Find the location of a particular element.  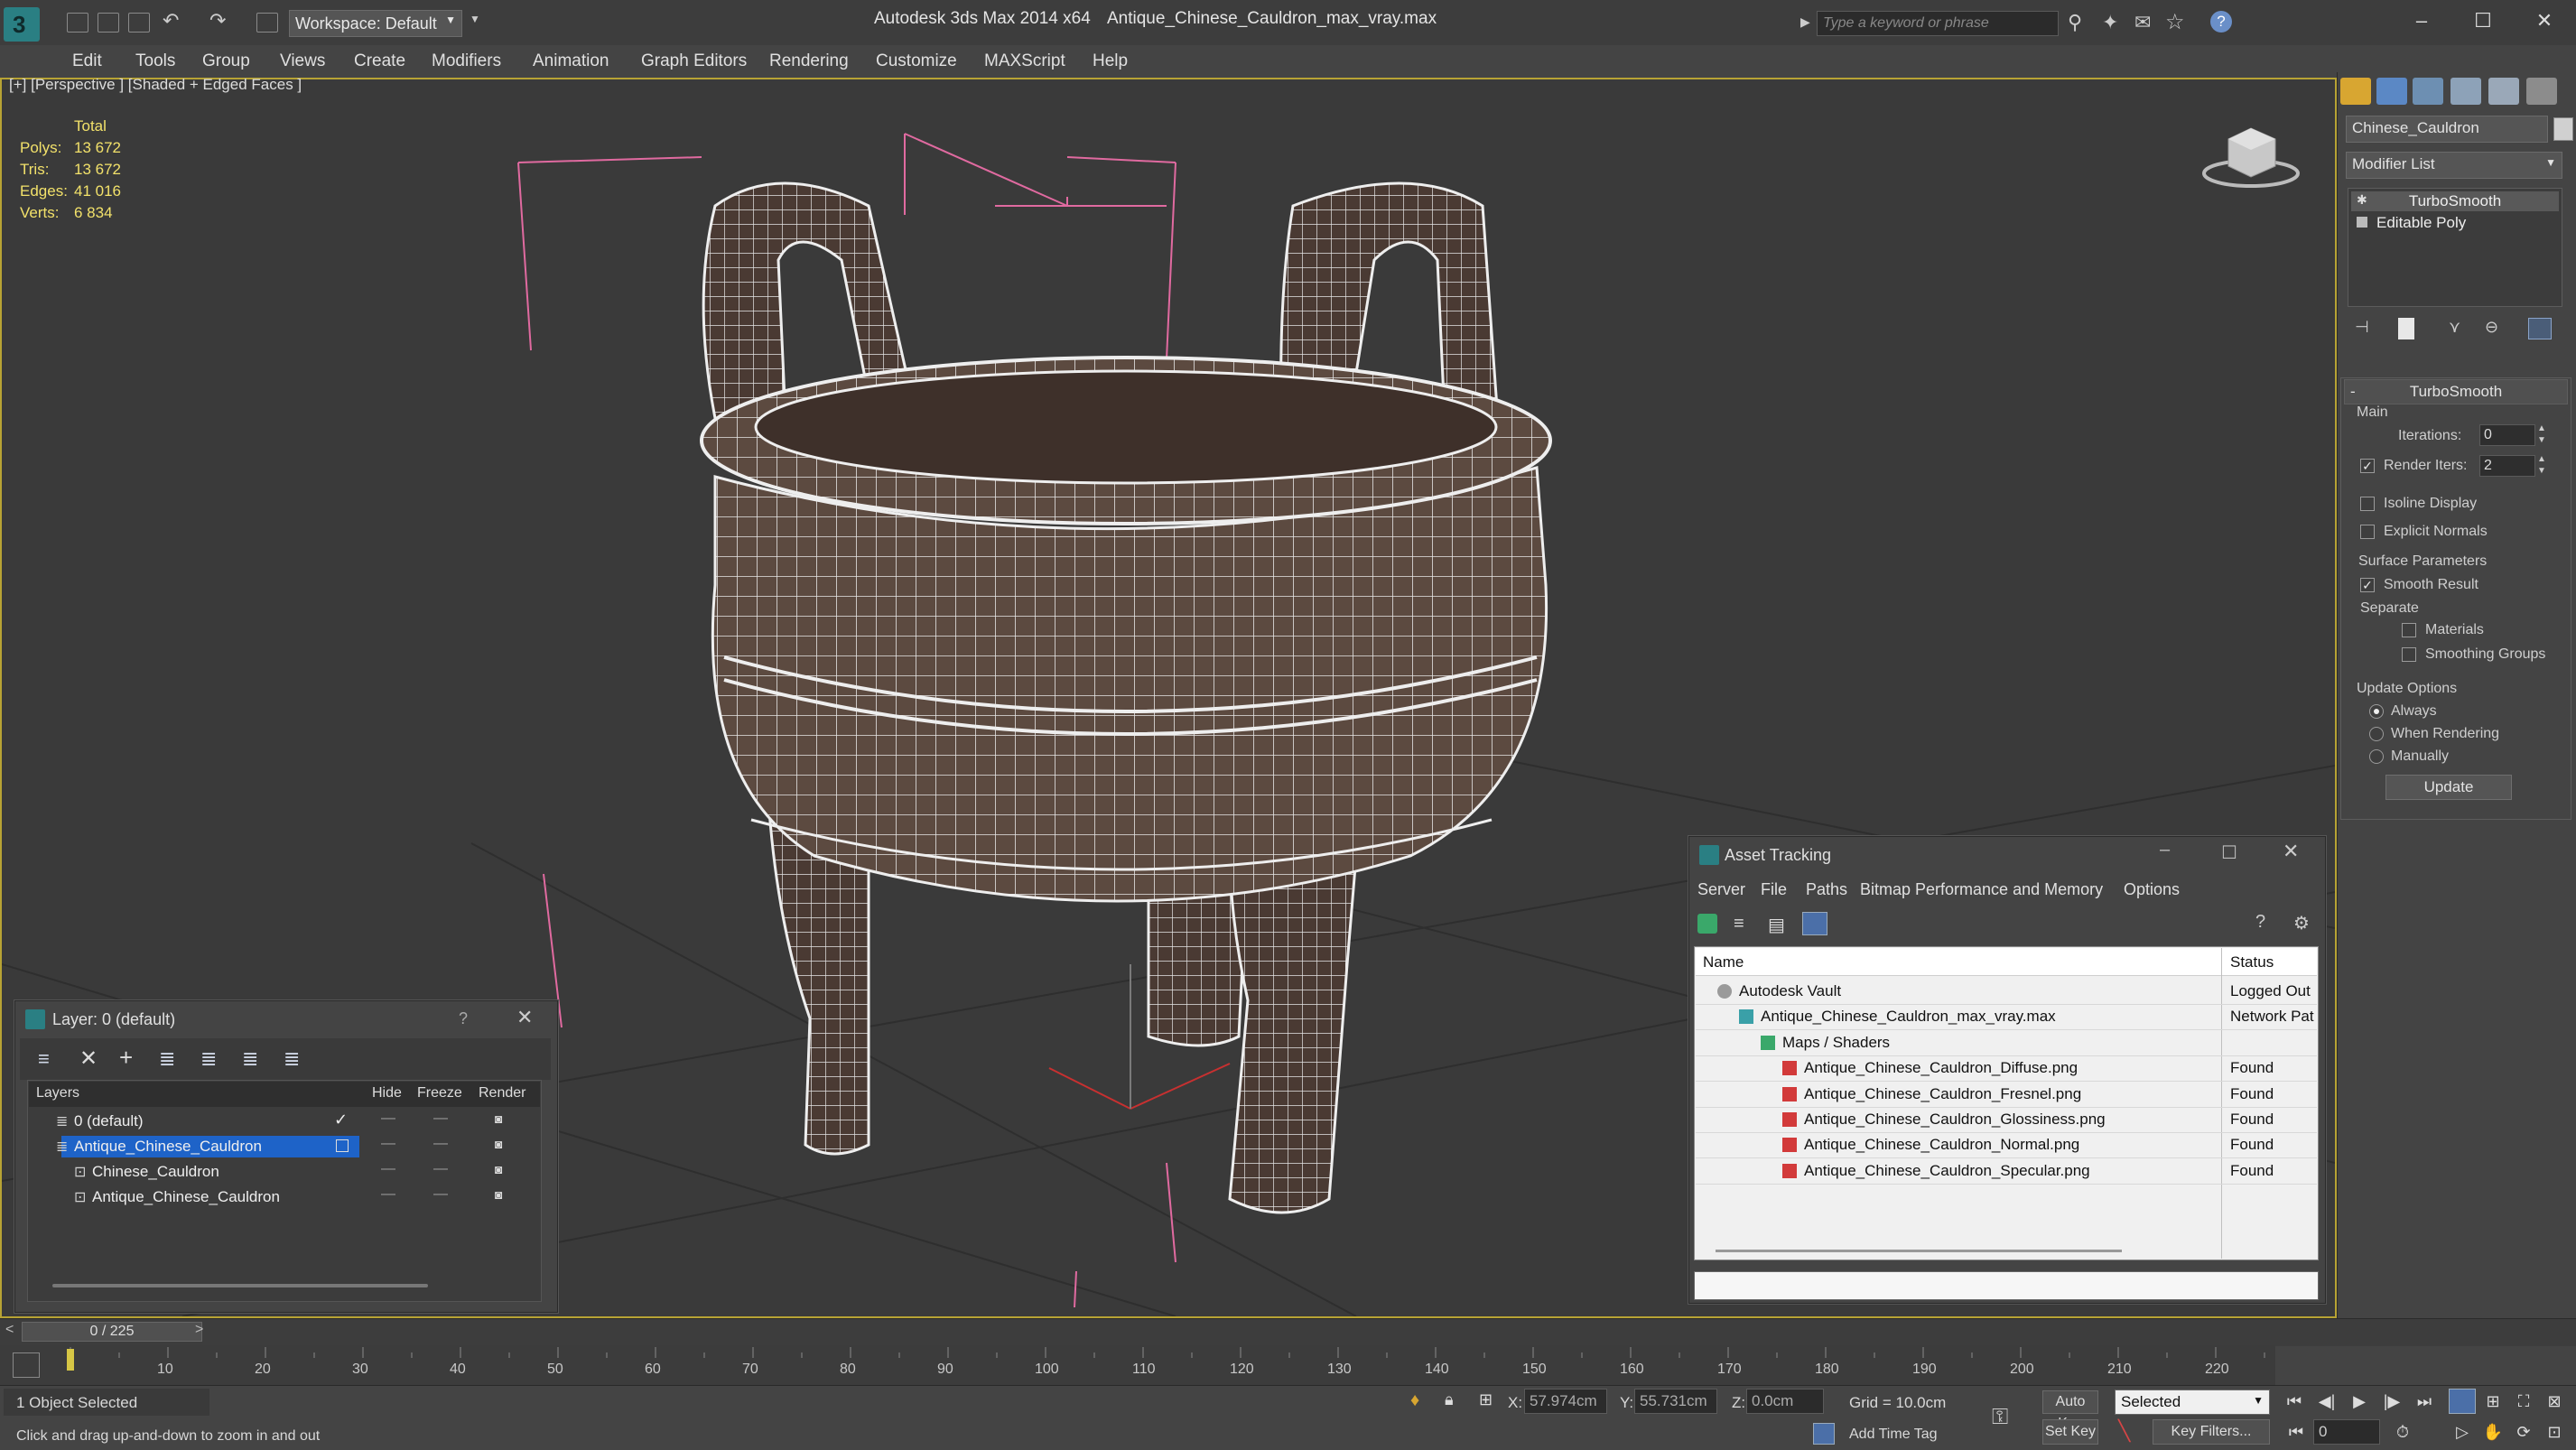

render-iters-spinner: 2 is located at coordinates (2507, 466).